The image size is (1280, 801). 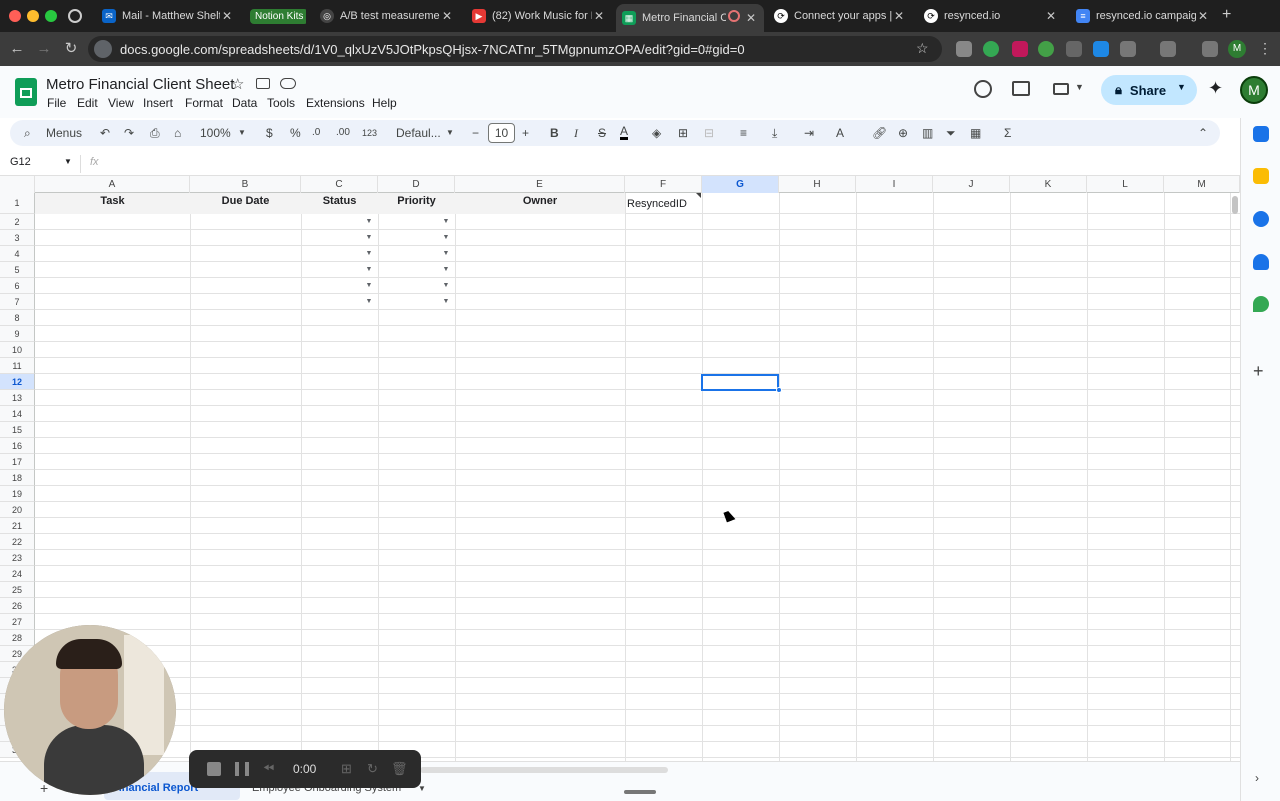 What do you see at coordinates (1235, 205) in the screenshot?
I see `vertical-scrollbar` at bounding box center [1235, 205].